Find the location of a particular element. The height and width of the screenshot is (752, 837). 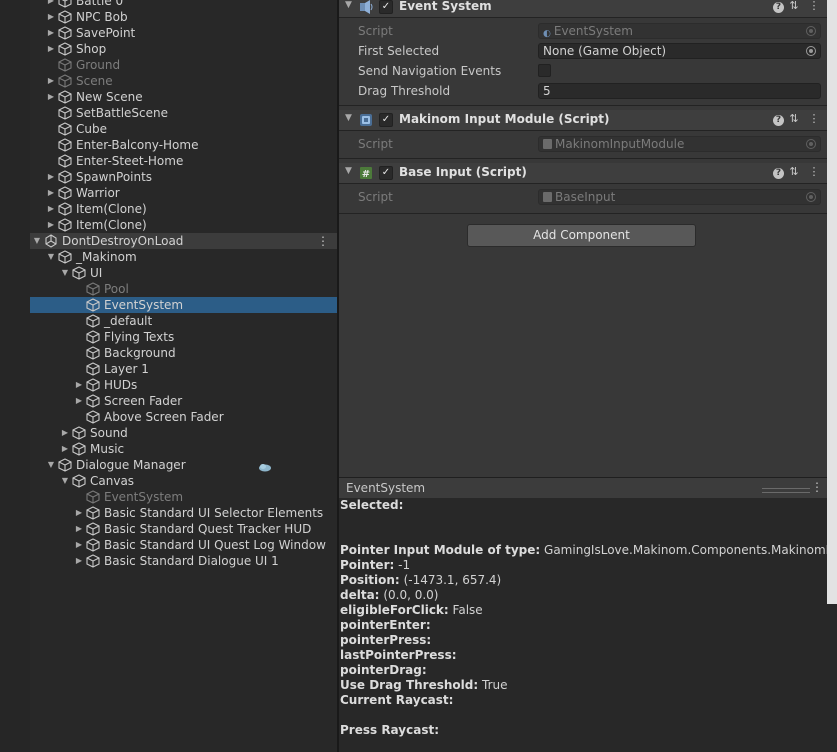

hierarchy-item: Pool is located at coordinates (183, 289).